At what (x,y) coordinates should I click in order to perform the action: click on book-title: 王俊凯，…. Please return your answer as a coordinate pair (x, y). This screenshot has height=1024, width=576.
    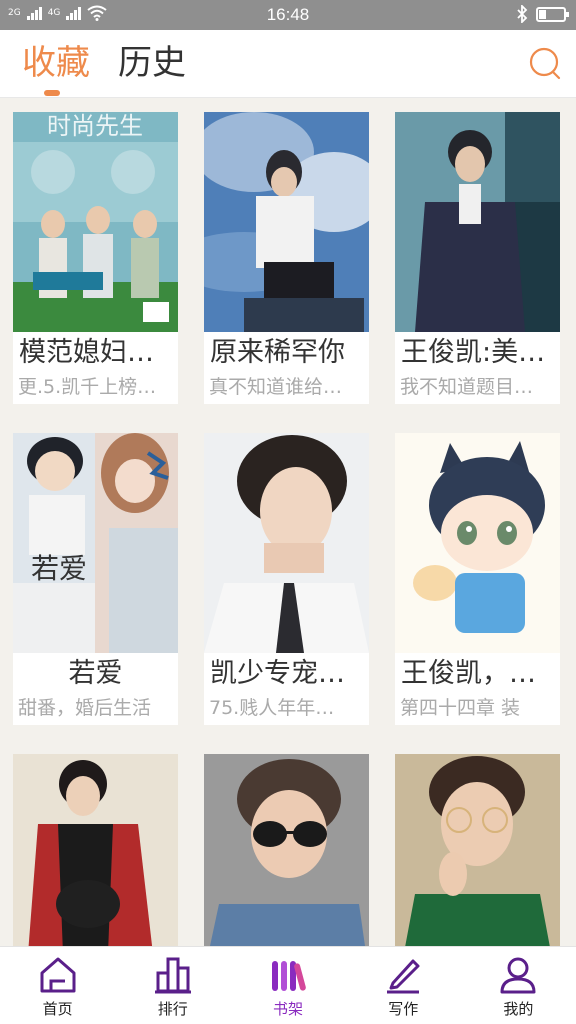
    Looking at the image, I should click on (468, 673).